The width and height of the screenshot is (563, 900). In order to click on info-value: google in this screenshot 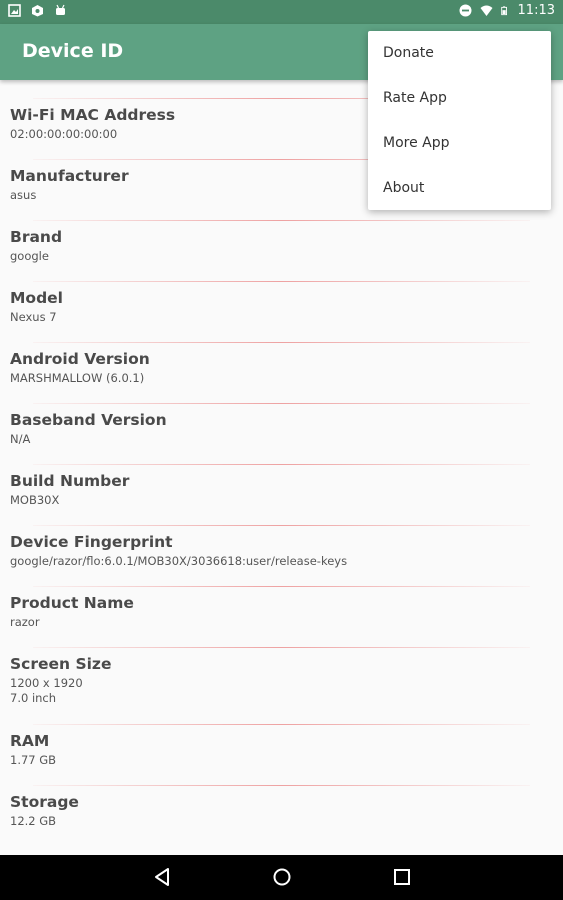, I will do `click(29, 256)`.